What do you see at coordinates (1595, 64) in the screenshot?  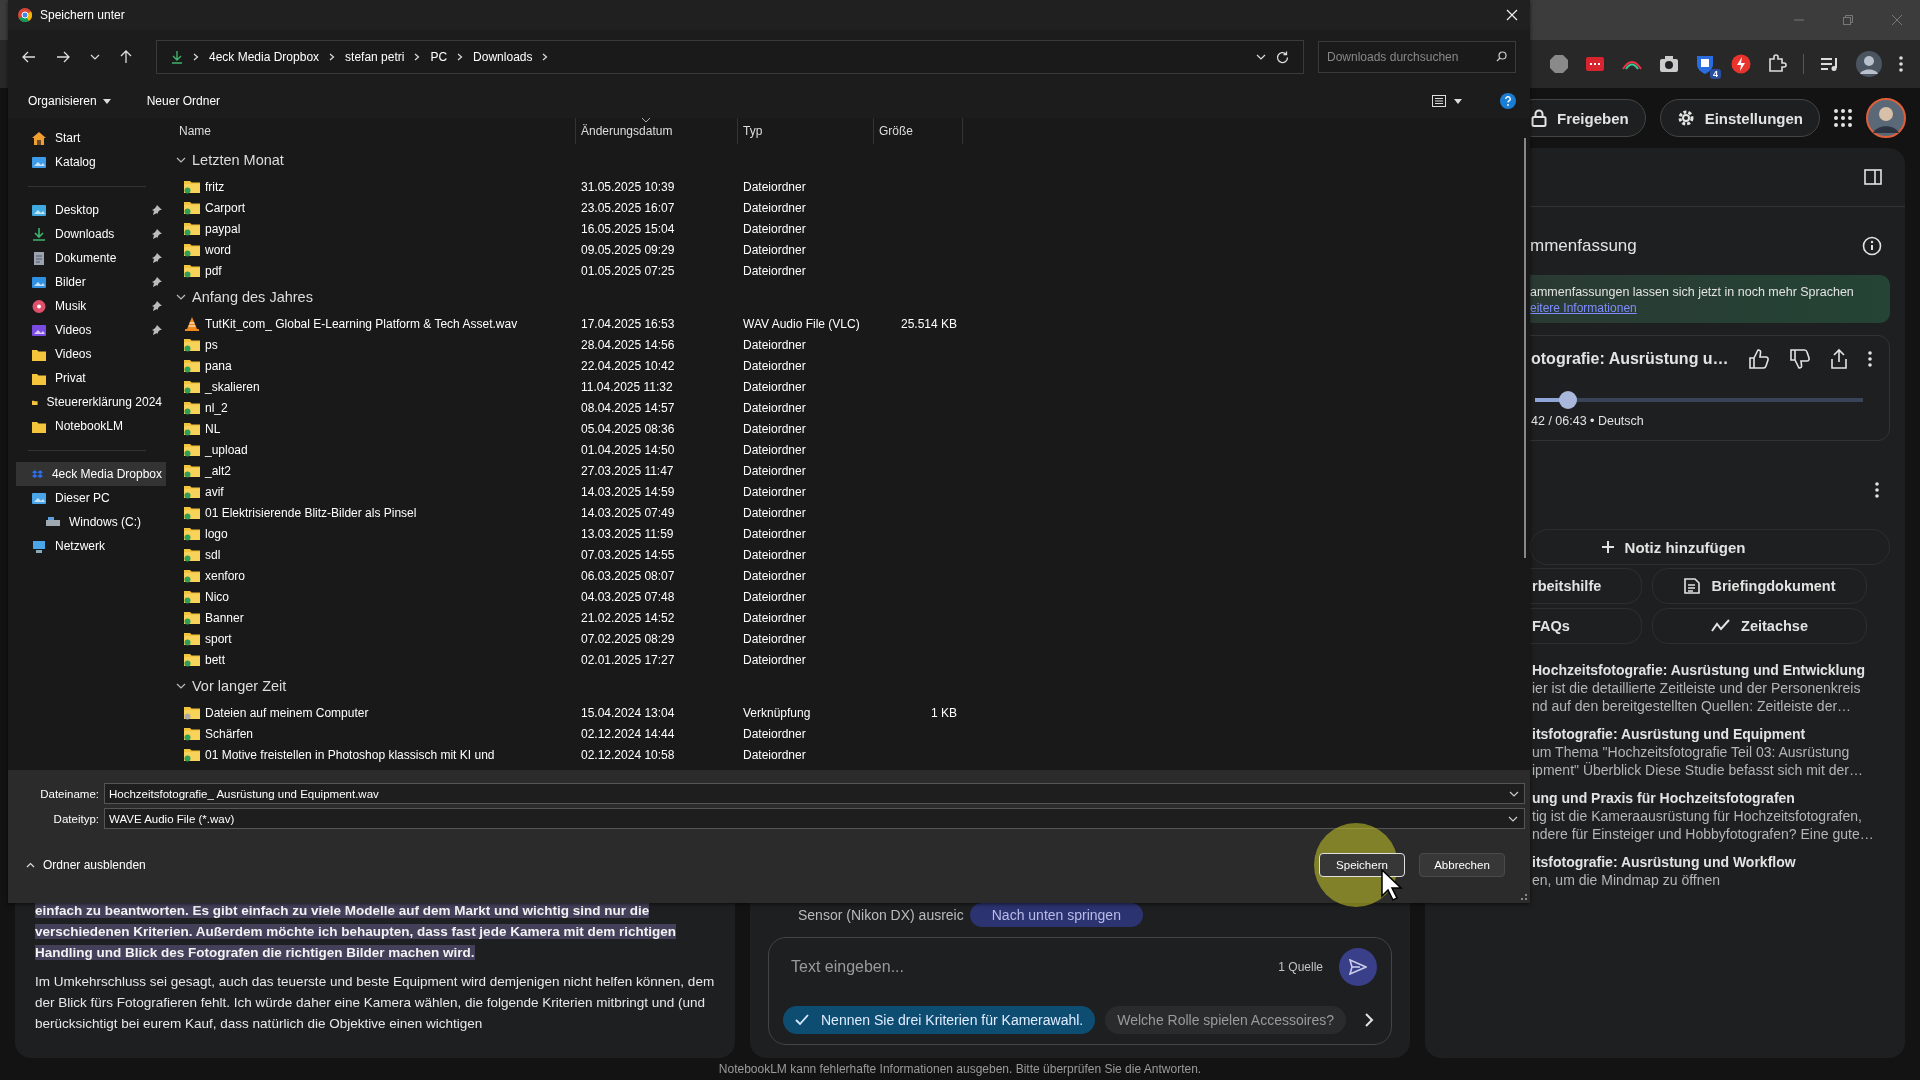 I see `extension-icon` at bounding box center [1595, 64].